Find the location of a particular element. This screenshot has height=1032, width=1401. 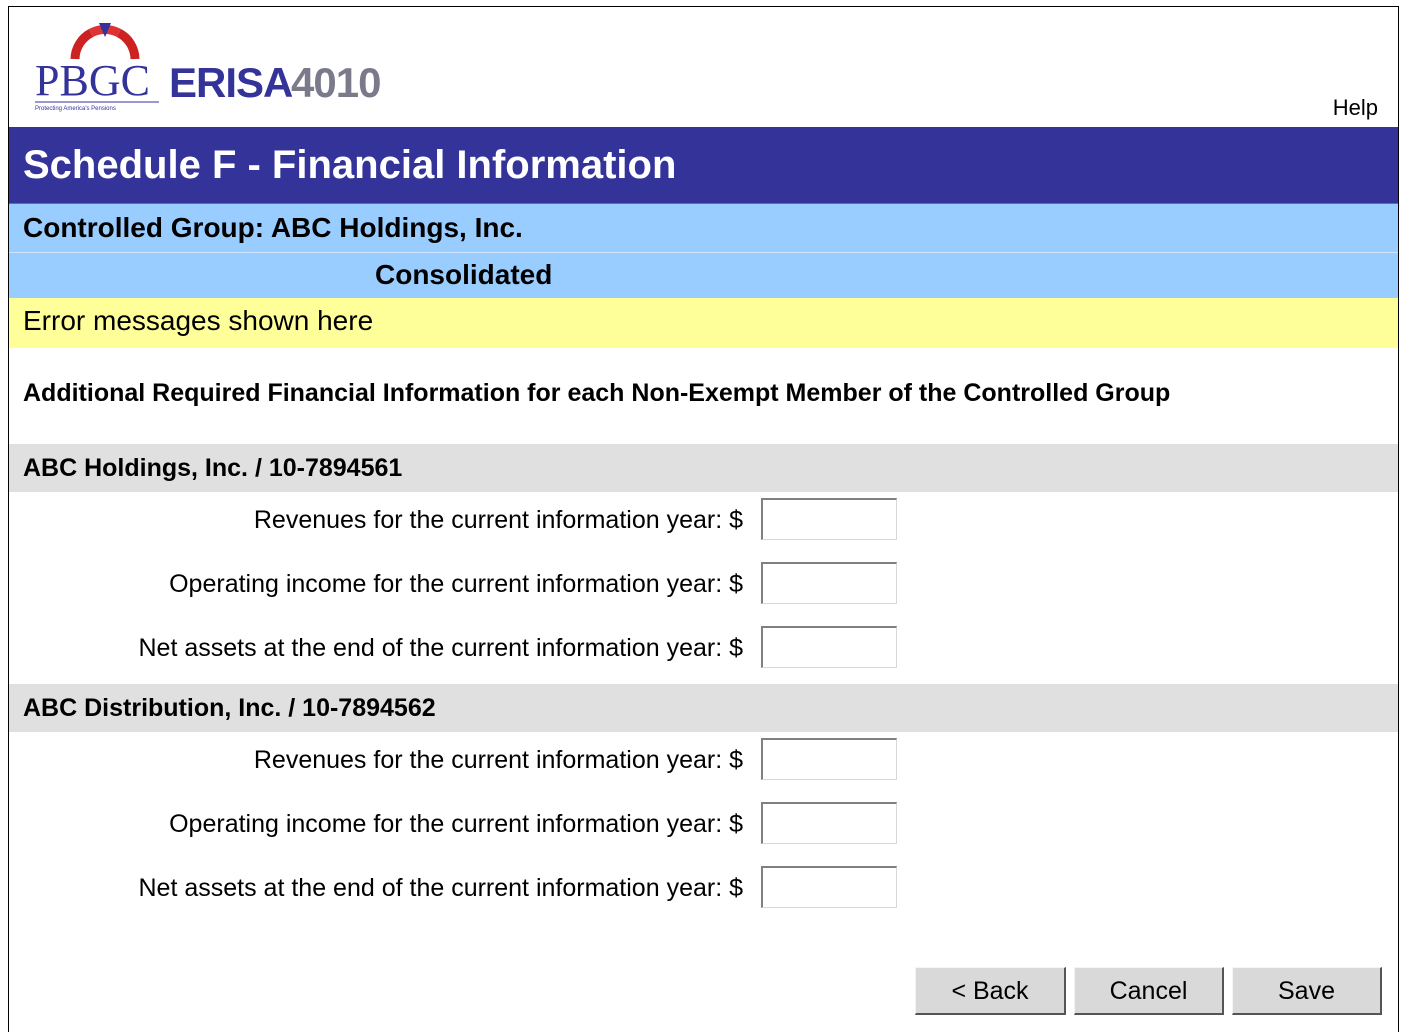

member-heading: ABC Distribution, Inc. / 10-7894562 is located at coordinates (703, 708).